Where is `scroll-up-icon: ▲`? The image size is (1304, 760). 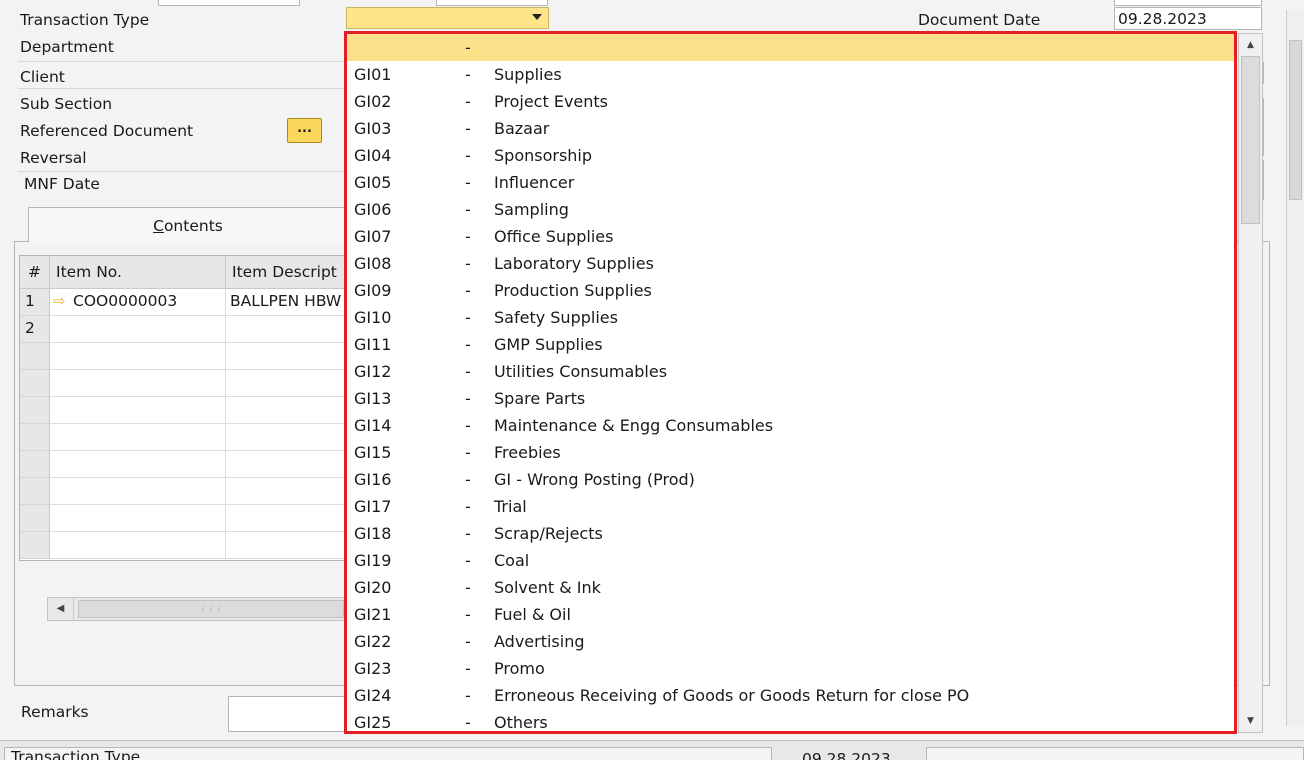 scroll-up-icon: ▲ is located at coordinates (1250, 45).